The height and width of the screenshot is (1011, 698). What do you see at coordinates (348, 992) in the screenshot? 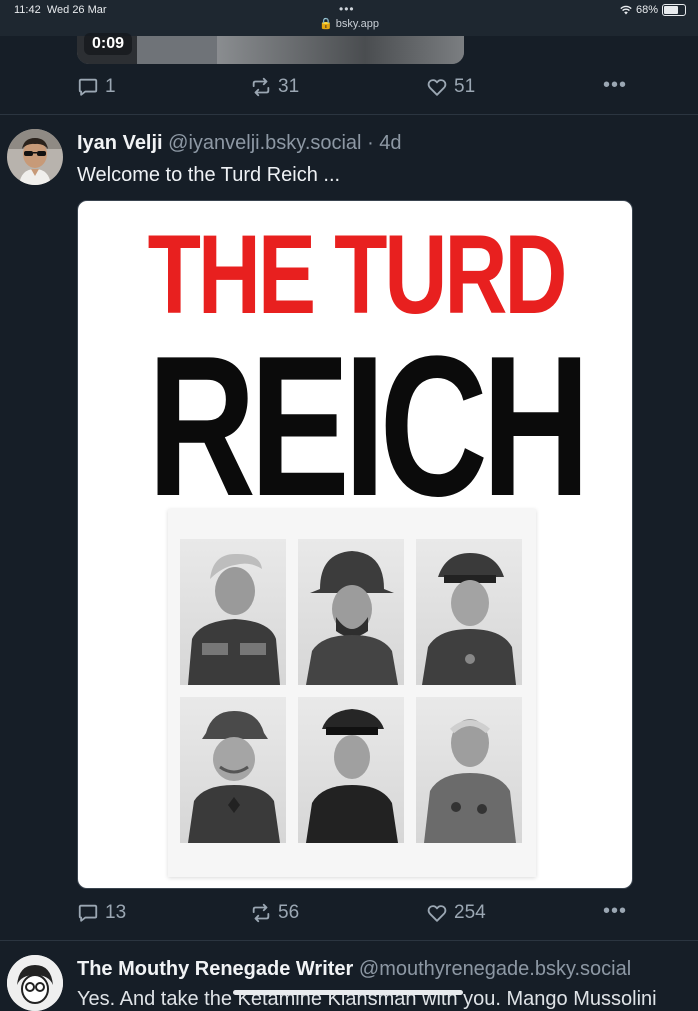
I see `home-indicator` at bounding box center [348, 992].